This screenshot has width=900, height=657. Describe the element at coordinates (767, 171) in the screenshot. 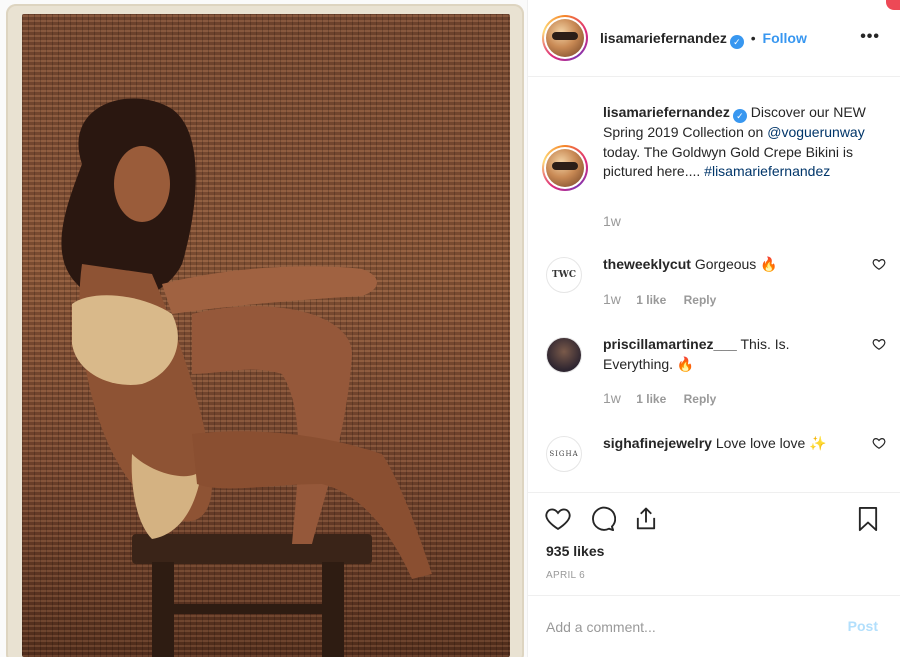

I see `caption-hashtag-link: #lisamariefernandez` at that location.